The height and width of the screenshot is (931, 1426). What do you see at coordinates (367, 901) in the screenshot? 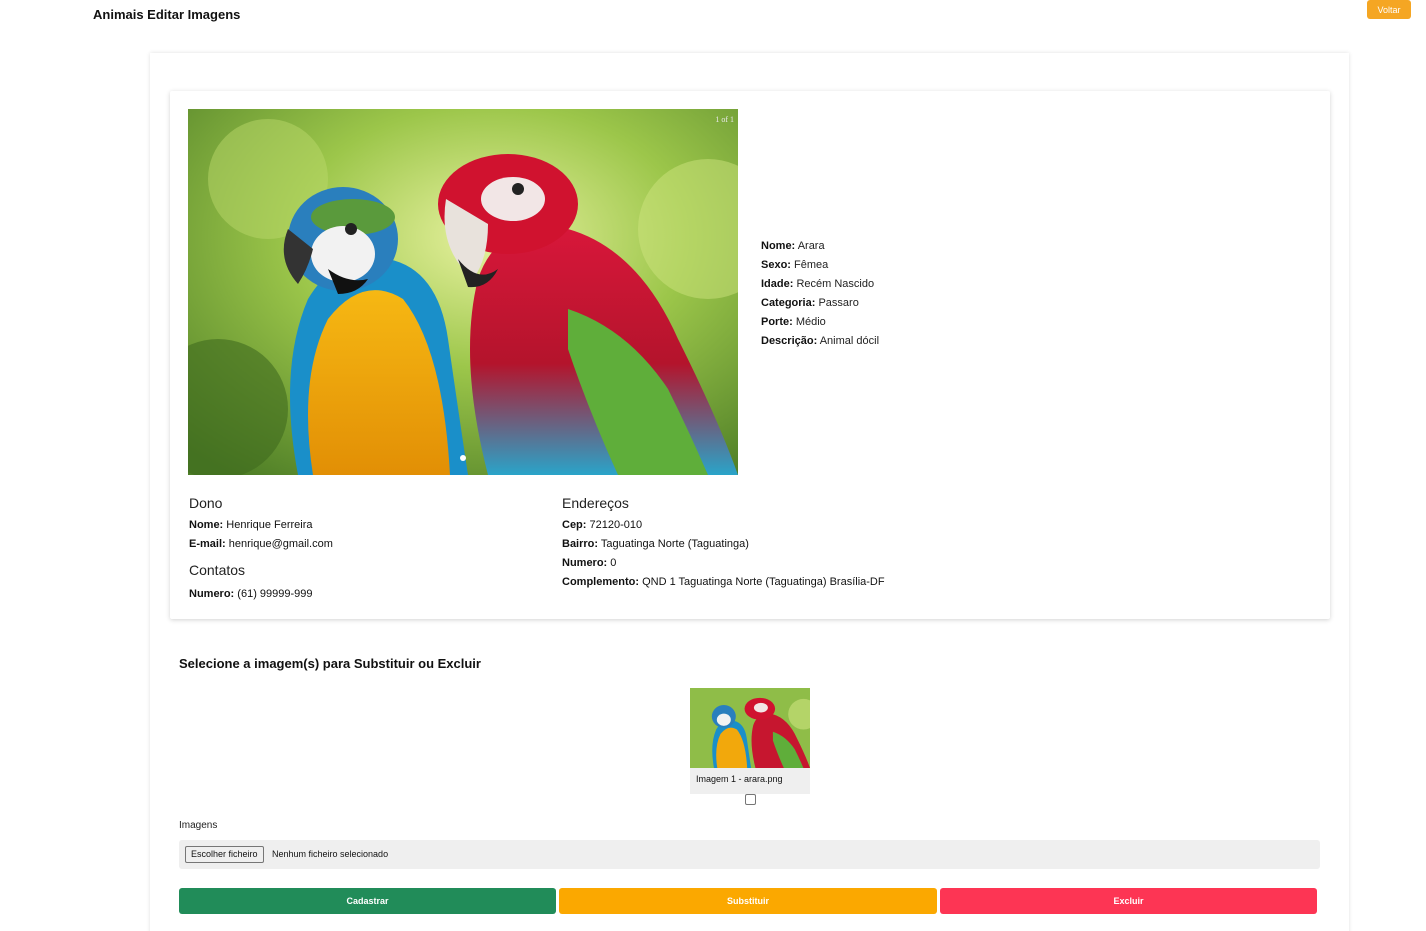
I see `cadastrar-button: Cadastrar` at bounding box center [367, 901].